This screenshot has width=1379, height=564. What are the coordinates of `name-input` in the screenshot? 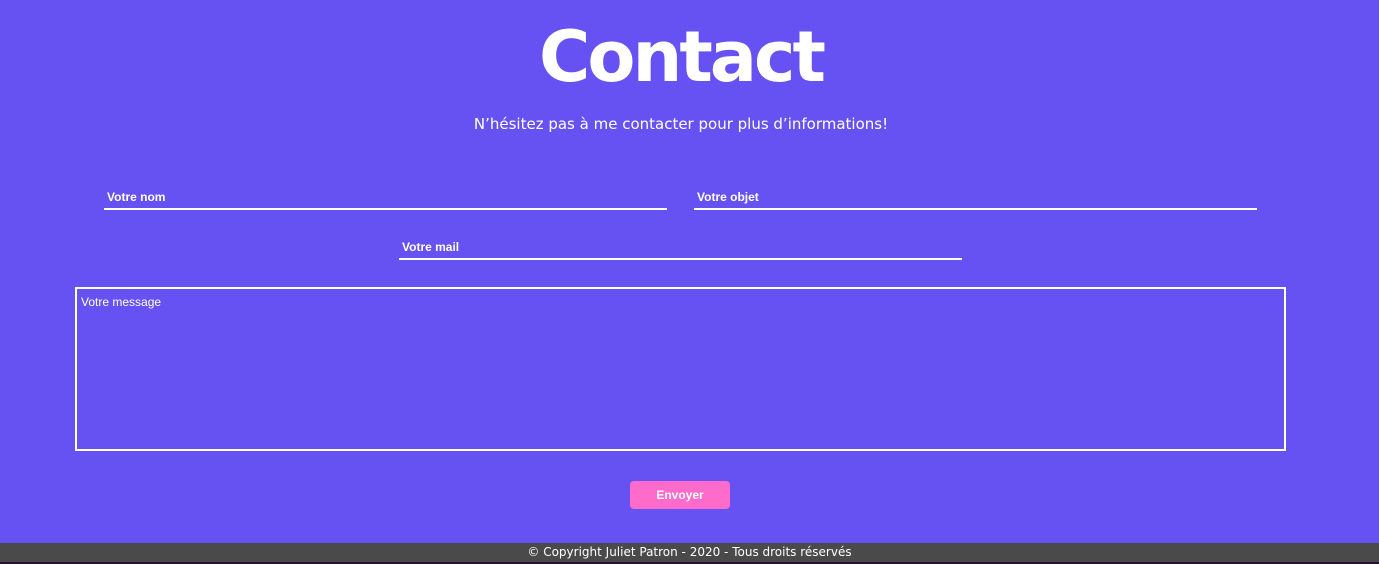 It's located at (385, 197).